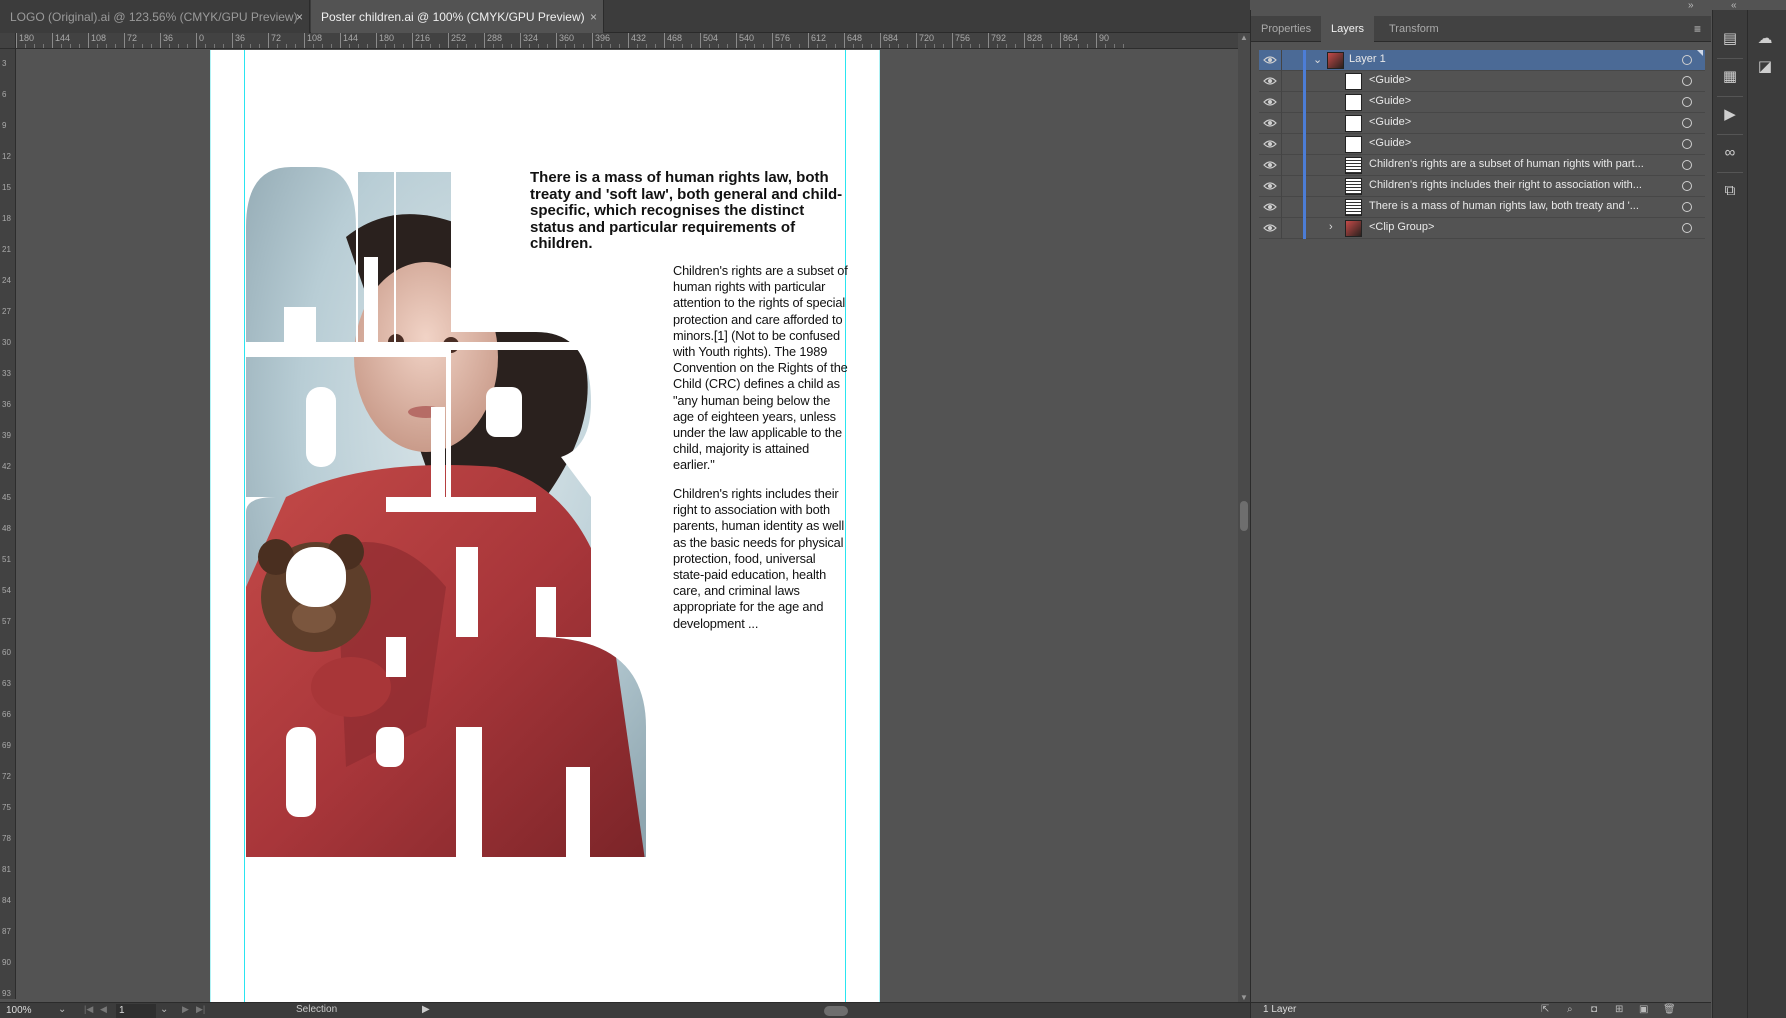 This screenshot has width=1786, height=1018. Describe the element at coordinates (1730, 153) in the screenshot. I see `links-icon: ∞` at that location.